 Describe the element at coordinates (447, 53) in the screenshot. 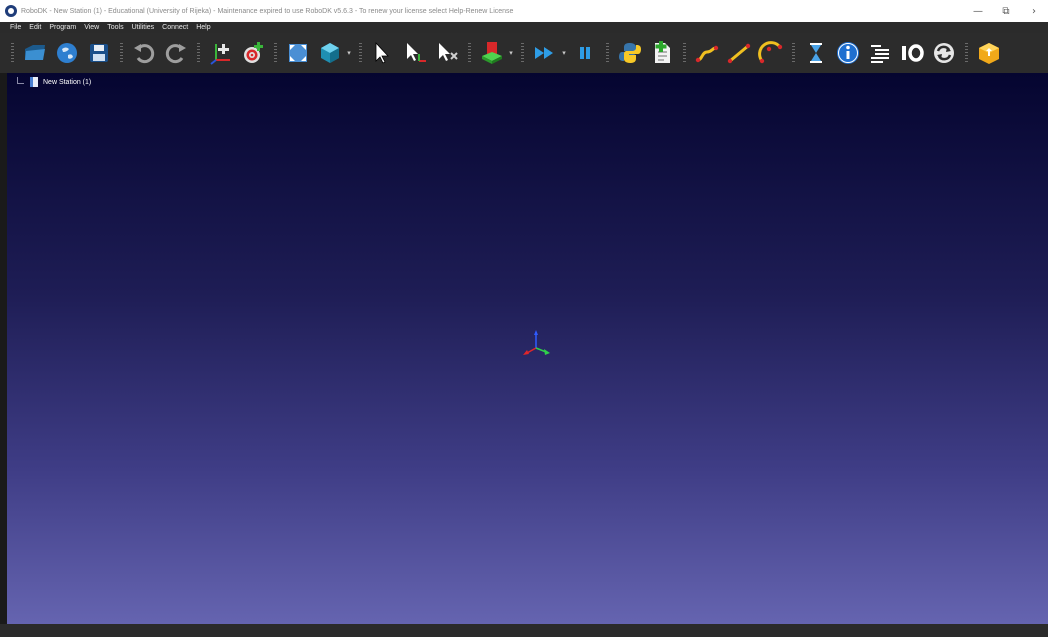

I see `move-tool-icon` at that location.